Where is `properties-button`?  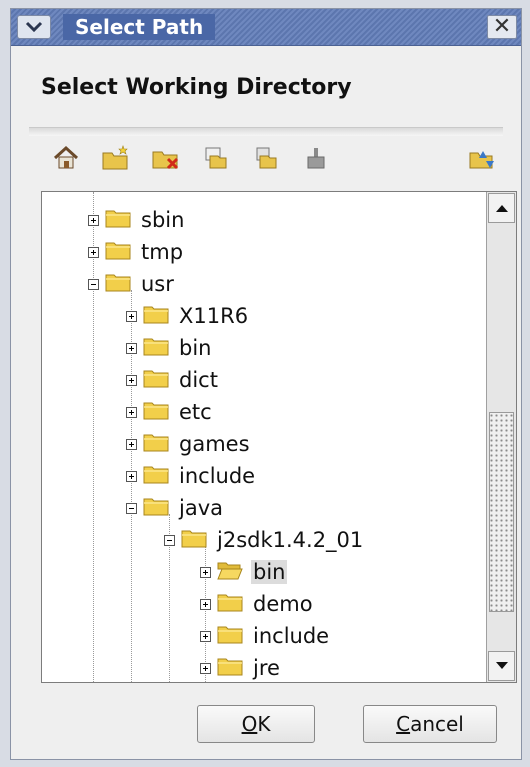 properties-button is located at coordinates (316, 158).